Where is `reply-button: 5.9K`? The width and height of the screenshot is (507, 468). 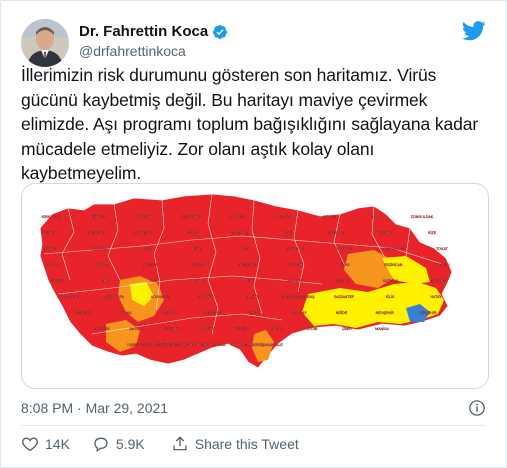
reply-button: 5.9K is located at coordinates (118, 444).